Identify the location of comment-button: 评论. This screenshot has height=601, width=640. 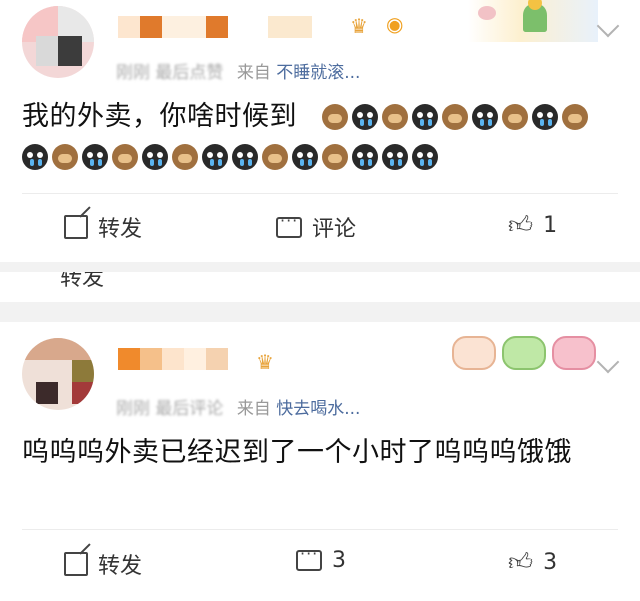
(316, 227).